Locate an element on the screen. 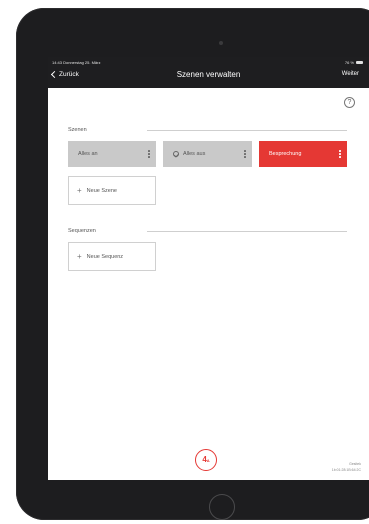  next-button: Weiter is located at coordinates (350, 74).